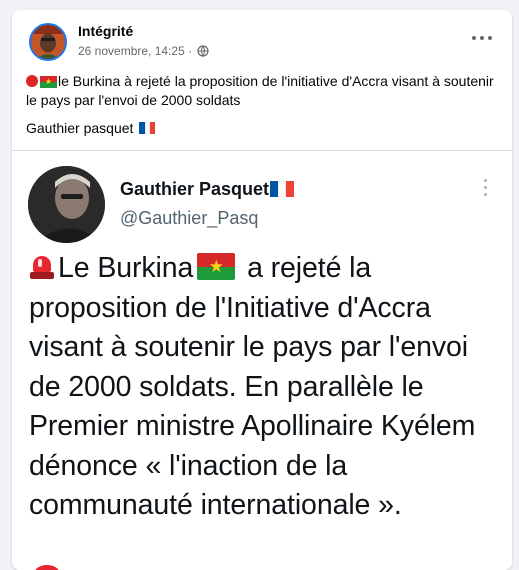  Describe the element at coordinates (105, 31) in the screenshot. I see `post-author-name: Intégrité` at that location.